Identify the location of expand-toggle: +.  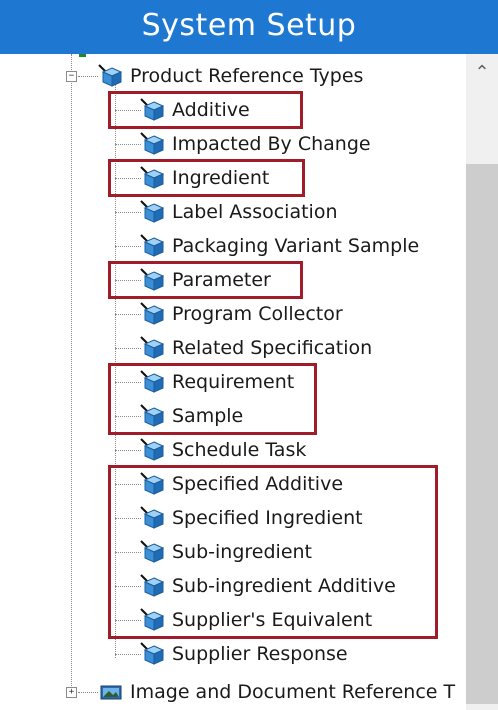
(71, 692).